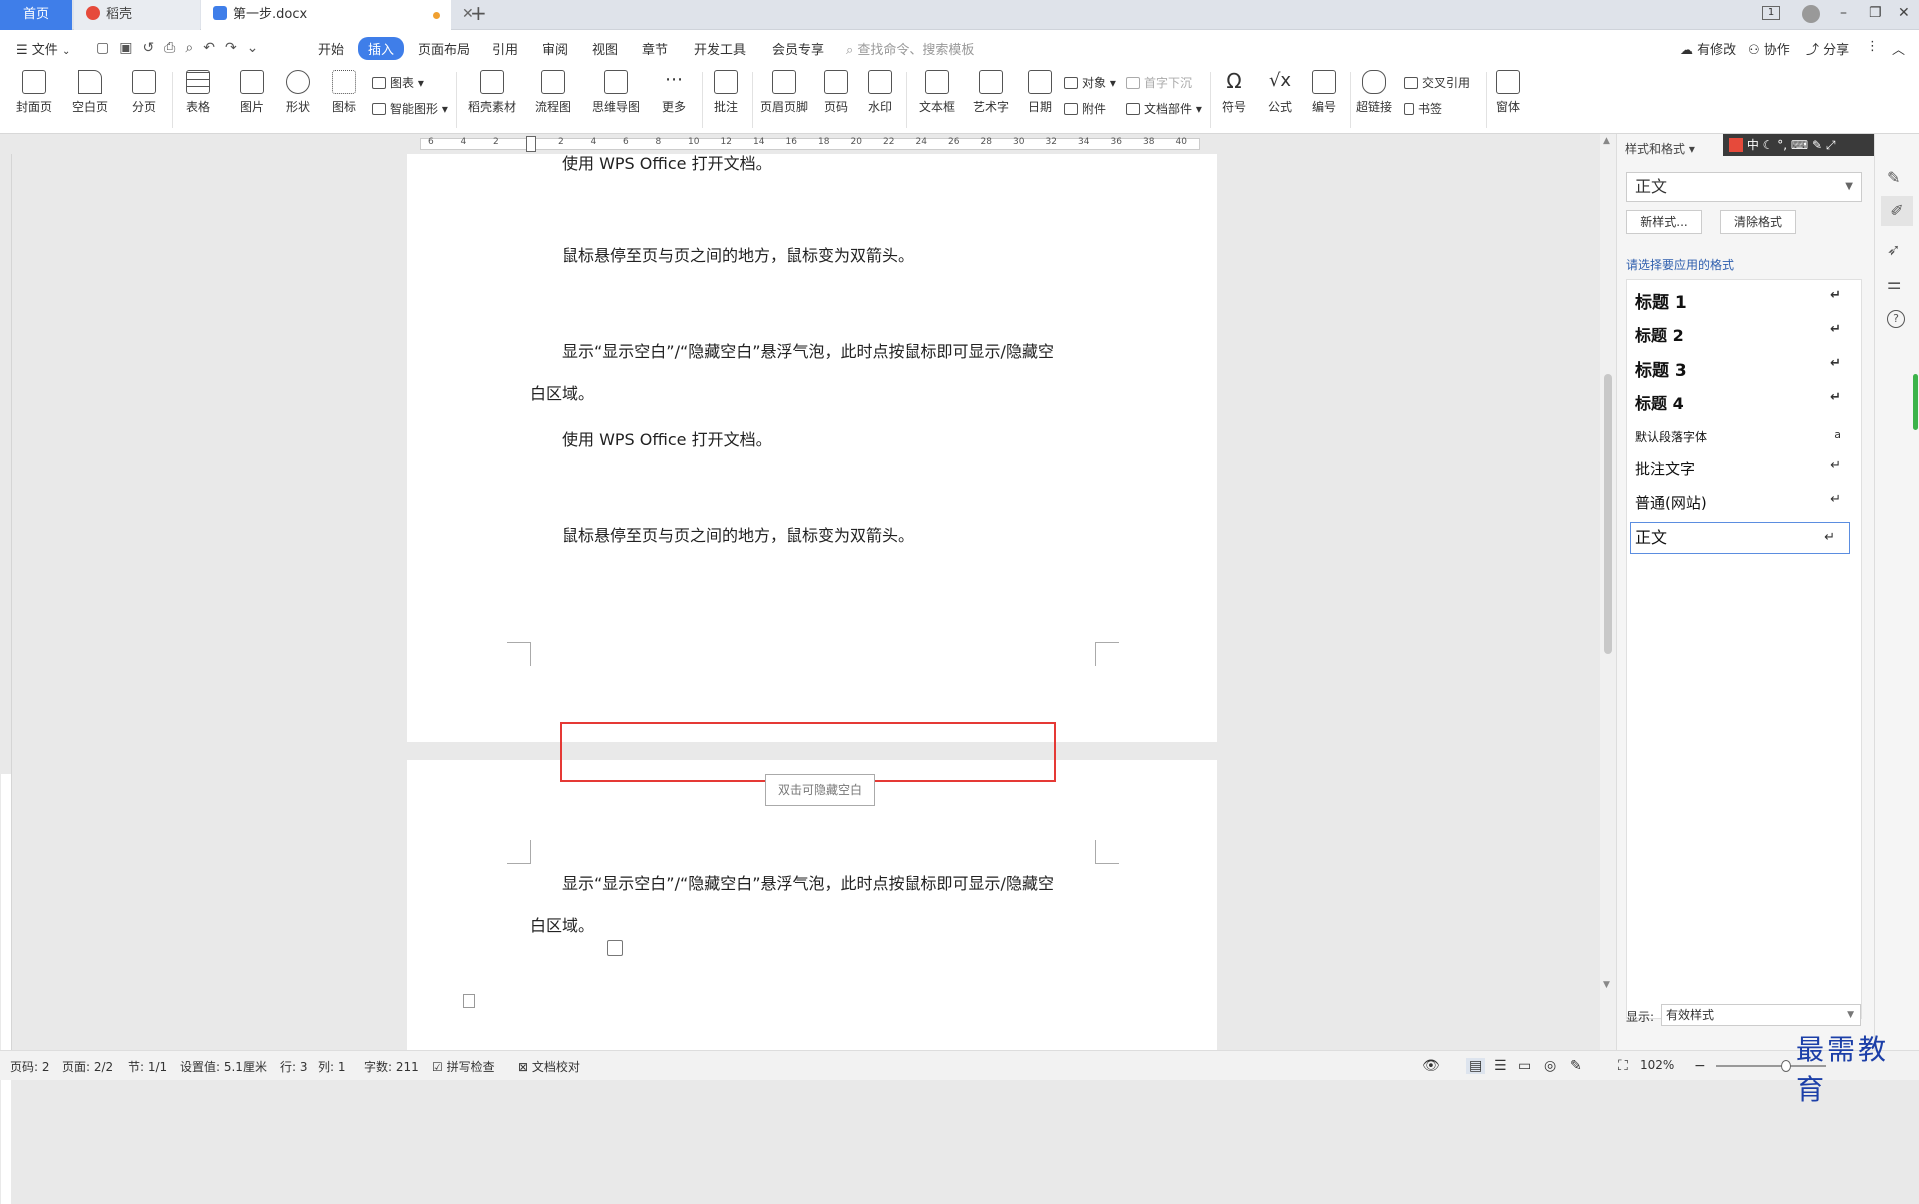 The height and width of the screenshot is (1204, 1919). What do you see at coordinates (836, 92) in the screenshot?
I see `page-number-button: 页码` at bounding box center [836, 92].